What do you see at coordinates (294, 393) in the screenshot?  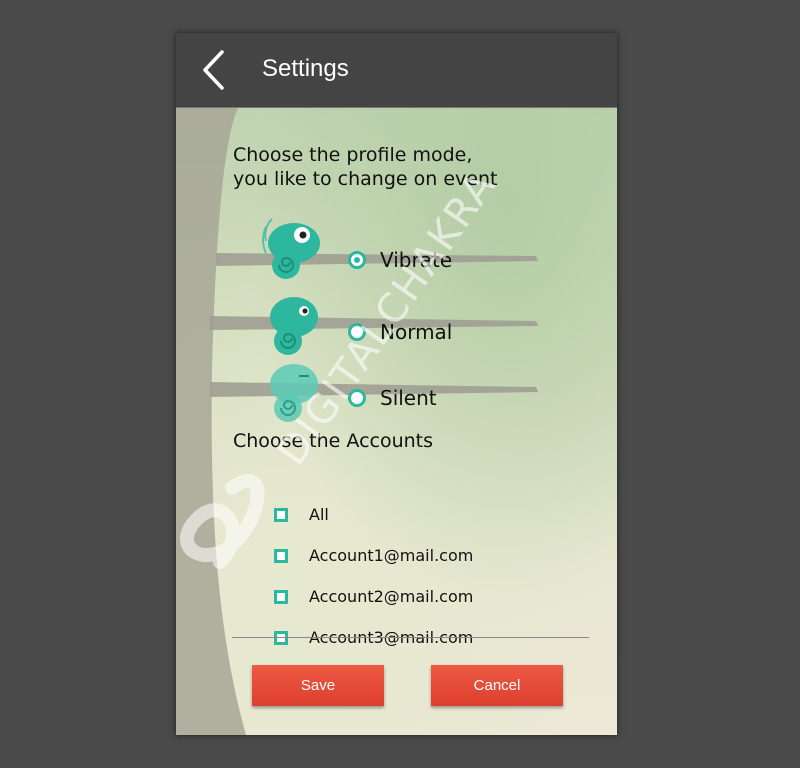 I see `chameleon-silent-icon` at bounding box center [294, 393].